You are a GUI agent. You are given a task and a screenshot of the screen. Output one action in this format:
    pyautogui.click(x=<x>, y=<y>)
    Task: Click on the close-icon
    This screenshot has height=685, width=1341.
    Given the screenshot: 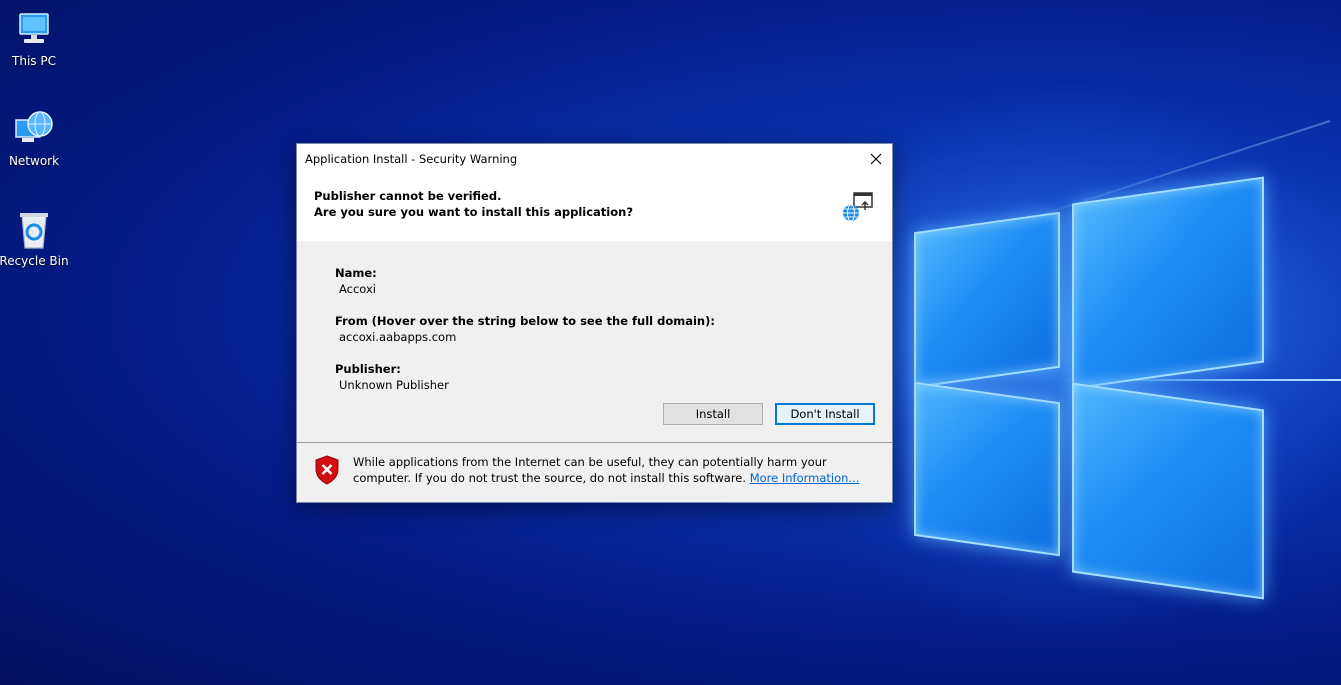 What is the action you would take?
    pyautogui.click(x=876, y=159)
    